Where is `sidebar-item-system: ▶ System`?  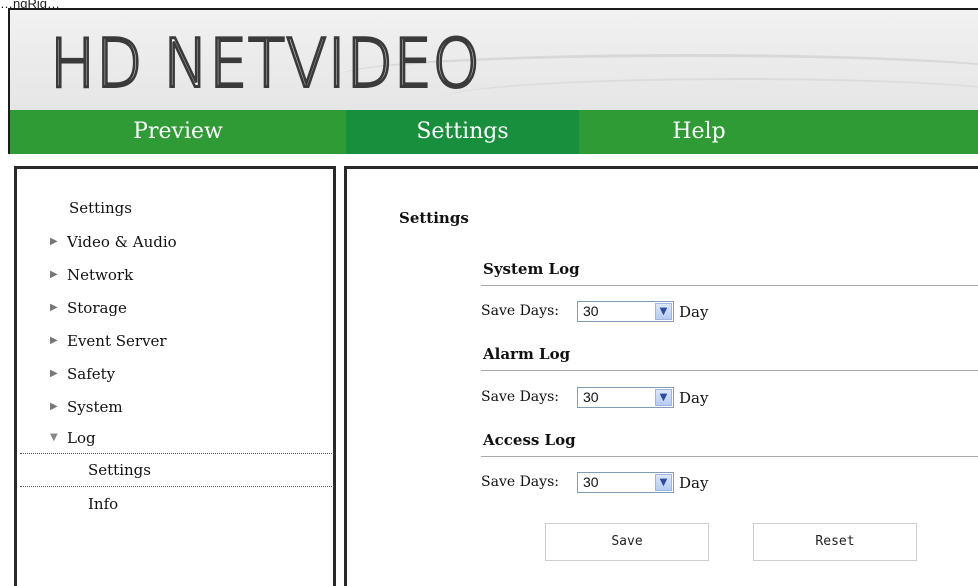
sidebar-item-system: ▶ System is located at coordinates (86, 407).